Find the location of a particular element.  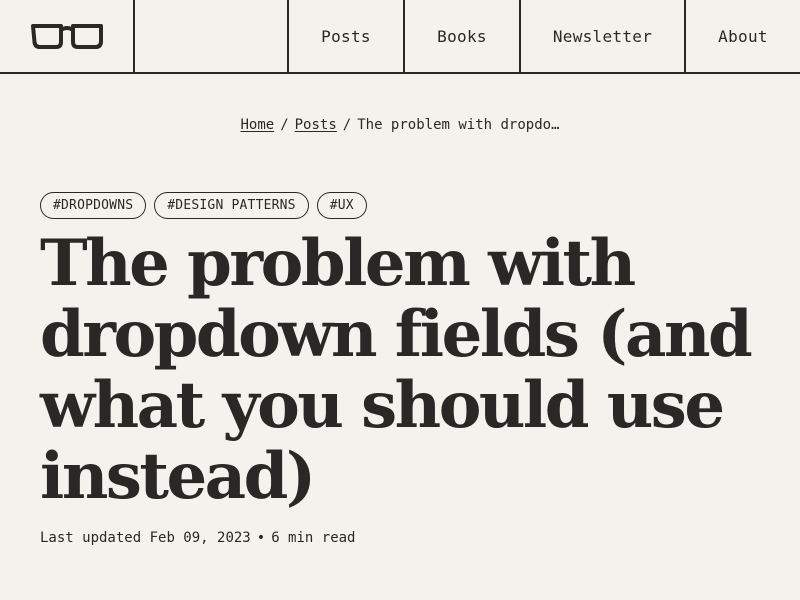

updated-date: Feb 09, 2023 is located at coordinates (200, 538).